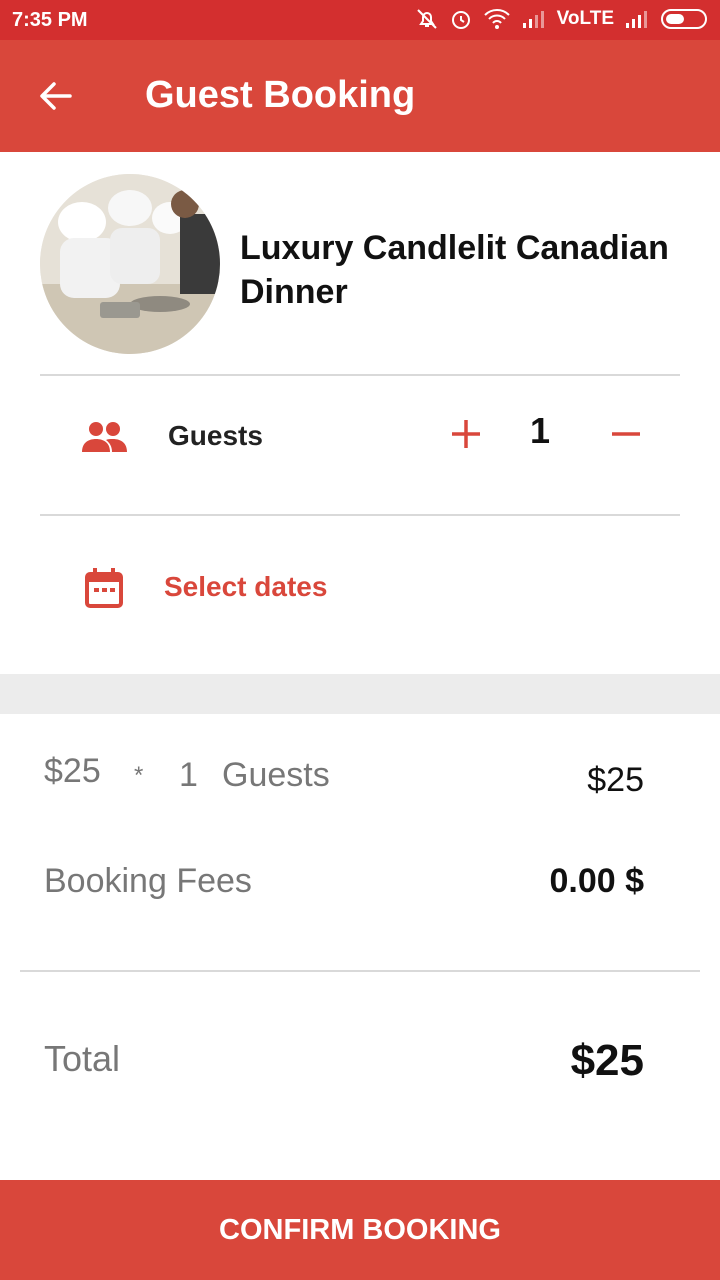 The image size is (720, 1280). What do you see at coordinates (104, 439) in the screenshot?
I see `people-icon` at bounding box center [104, 439].